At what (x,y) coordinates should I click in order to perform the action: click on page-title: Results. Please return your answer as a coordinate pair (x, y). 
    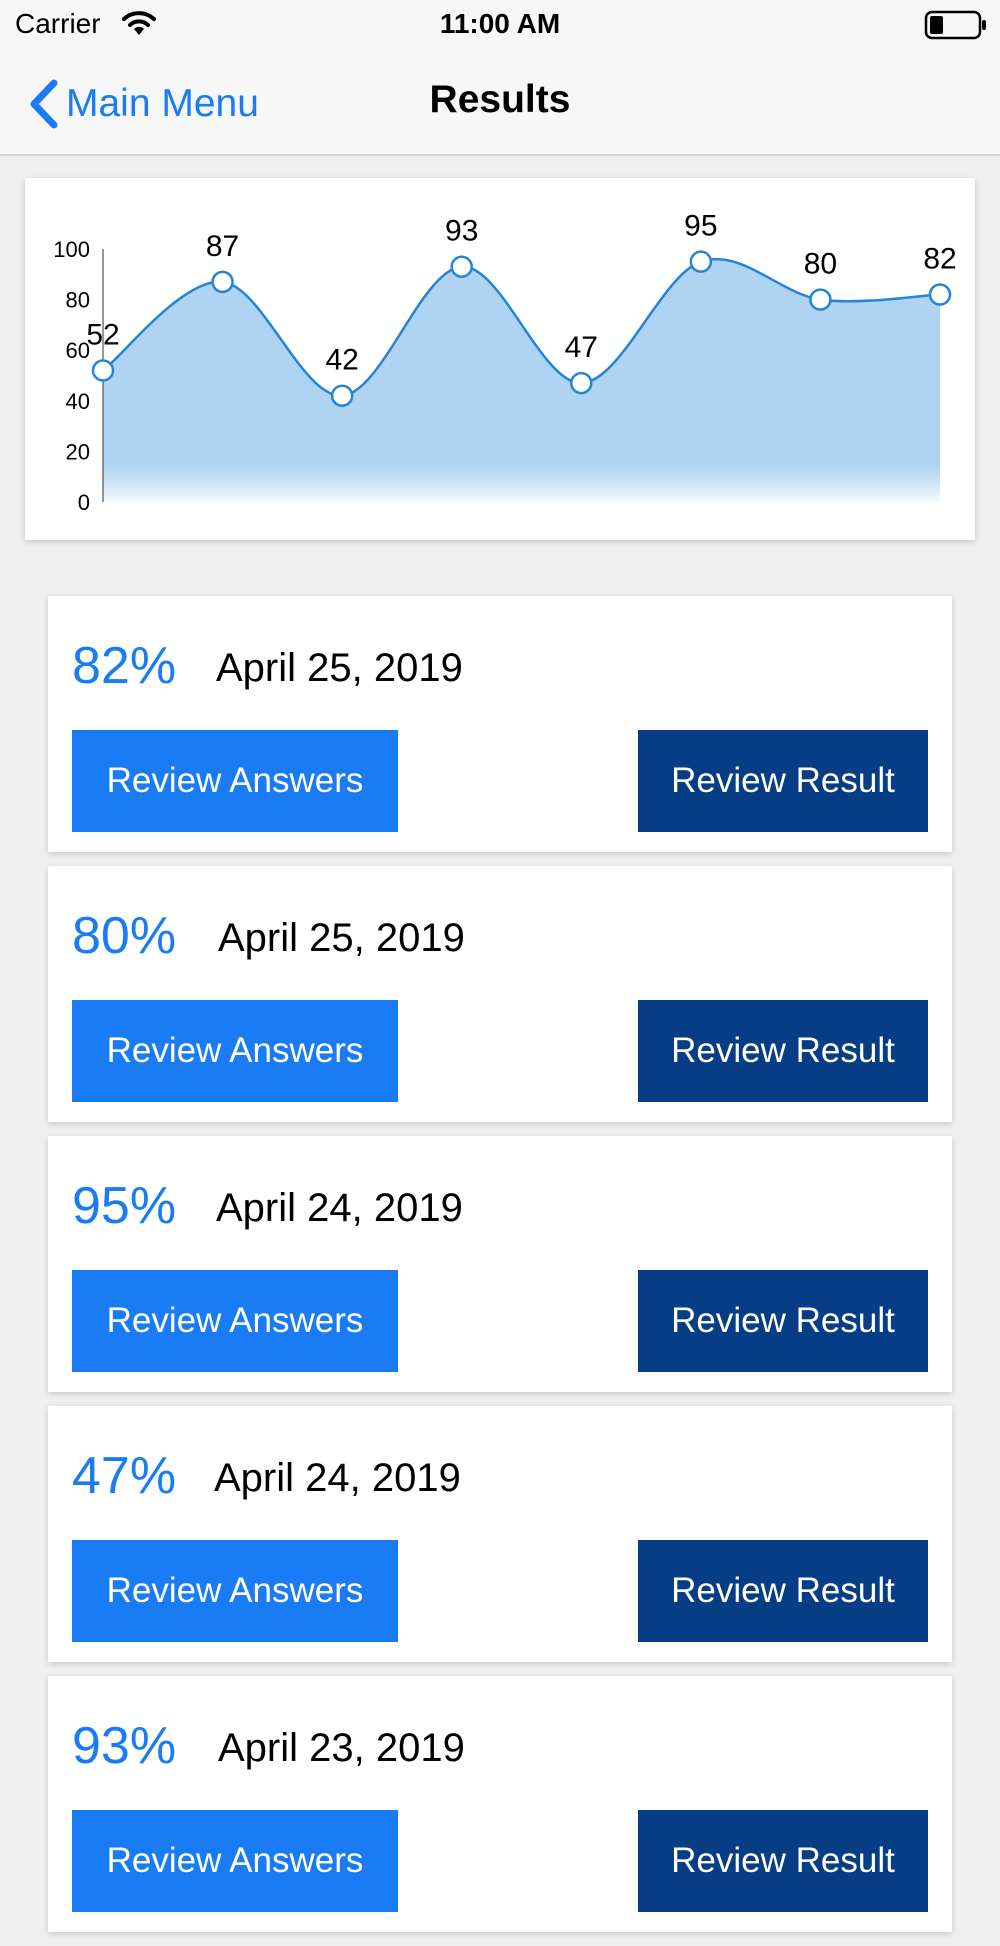
    Looking at the image, I should click on (500, 99).